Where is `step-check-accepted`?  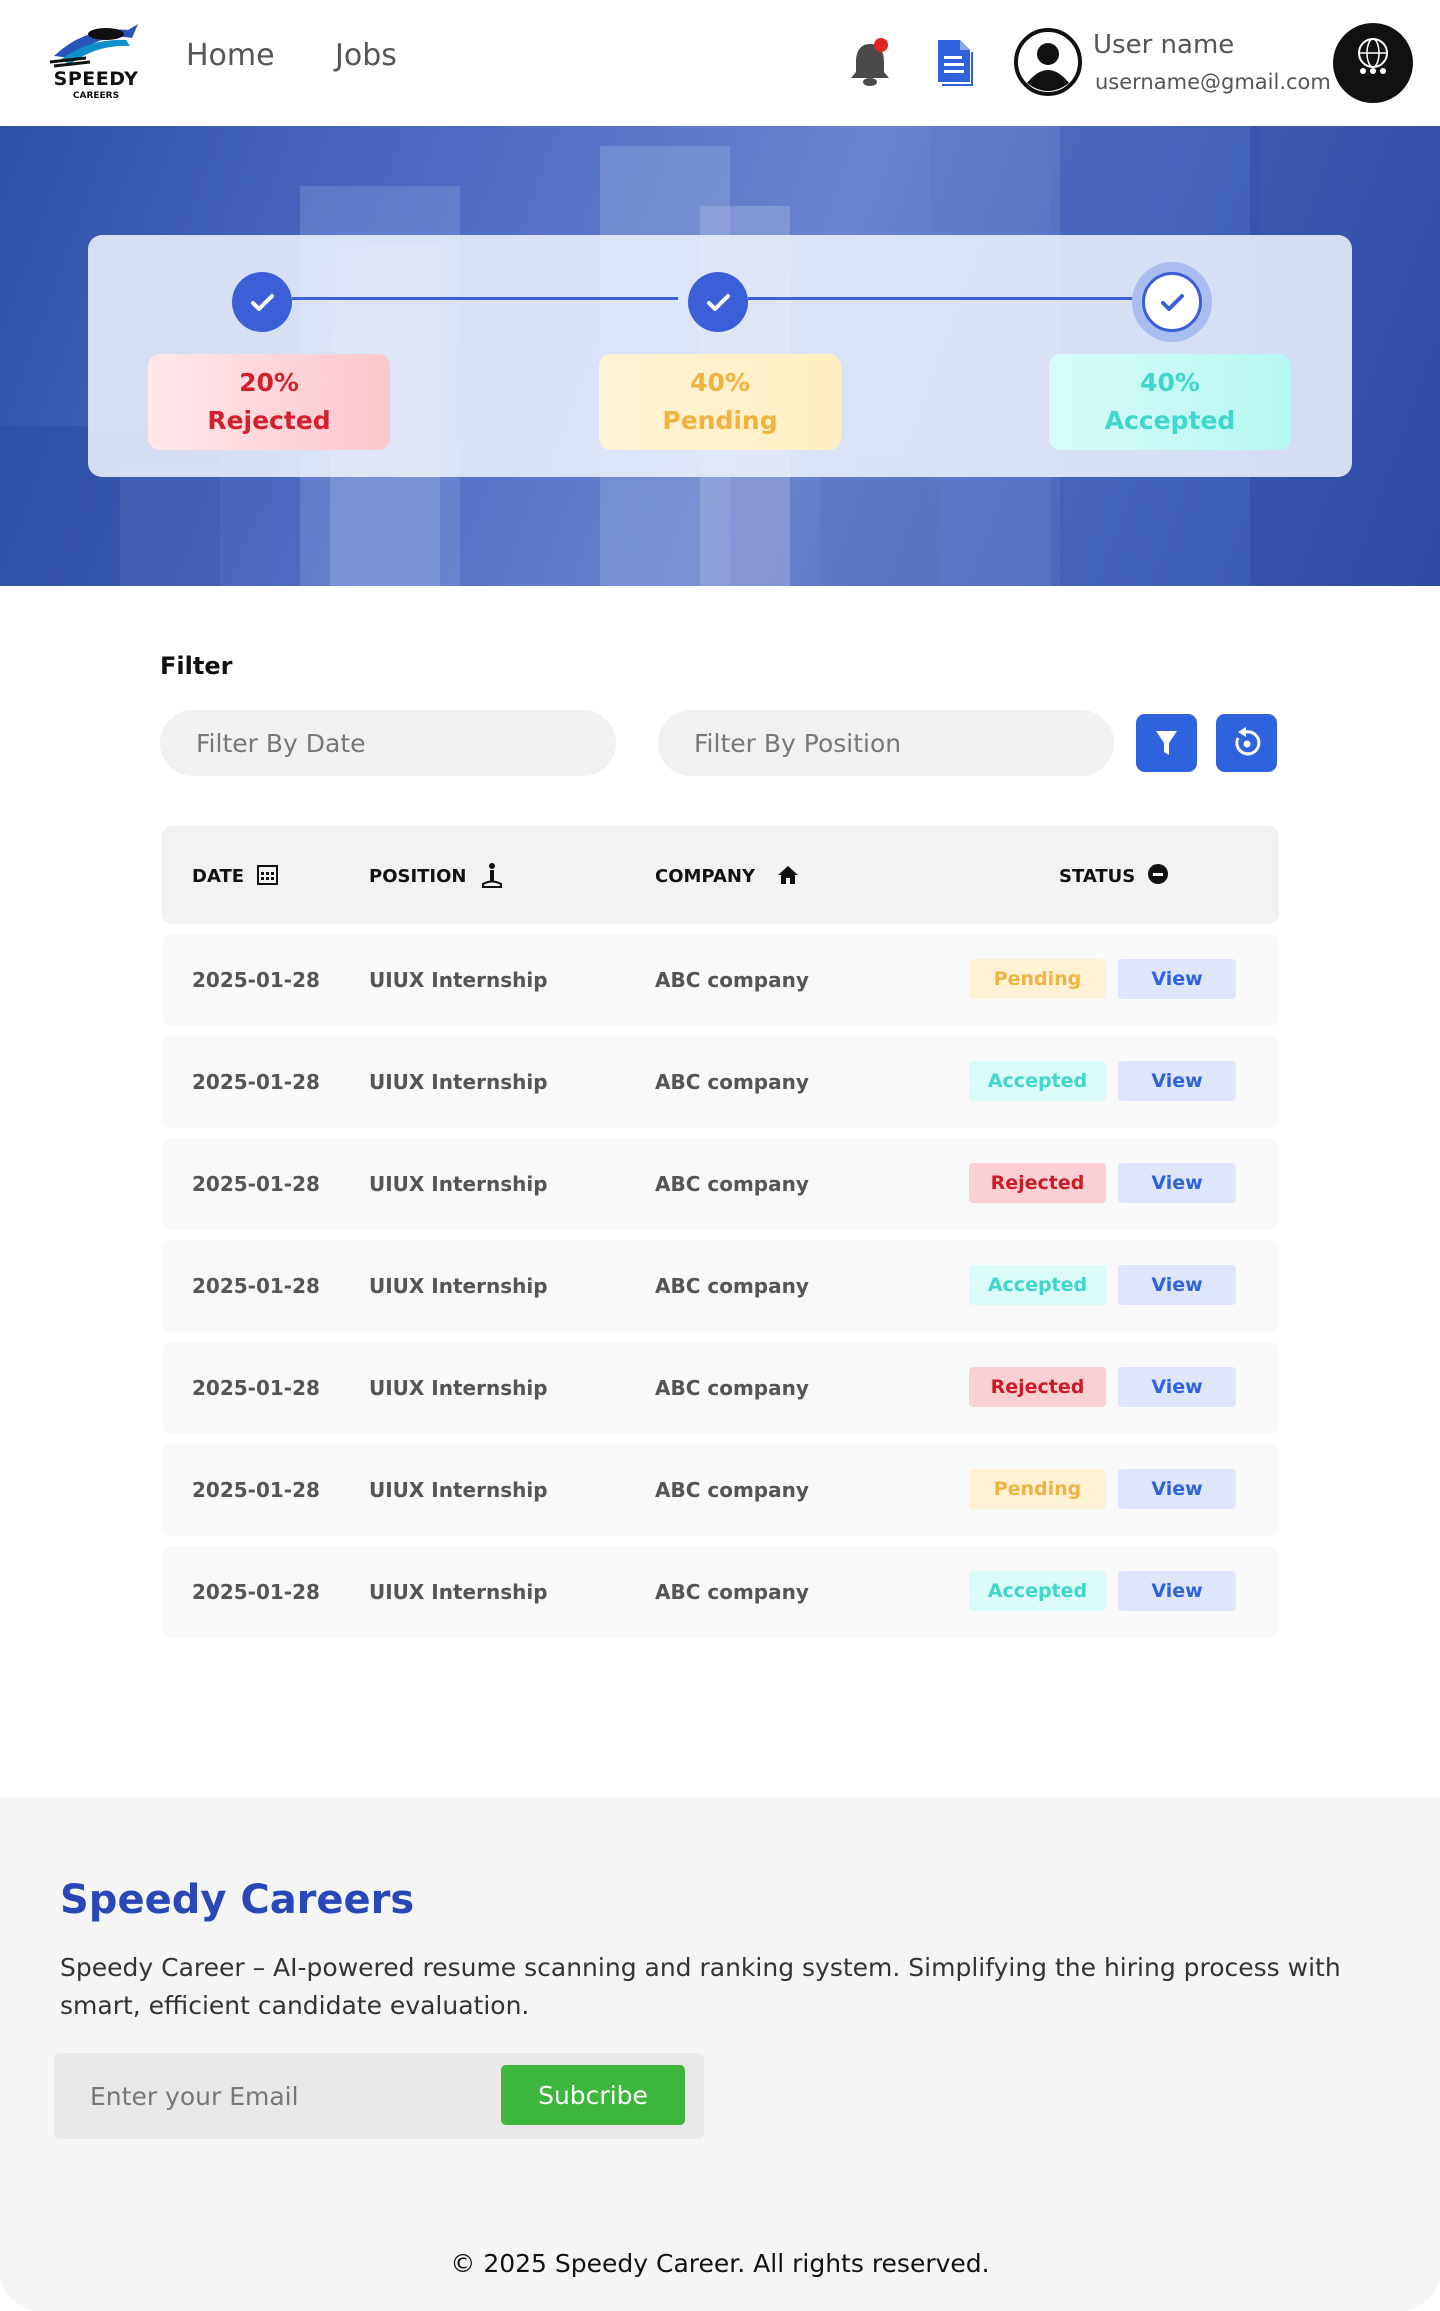
step-check-accepted is located at coordinates (1172, 302).